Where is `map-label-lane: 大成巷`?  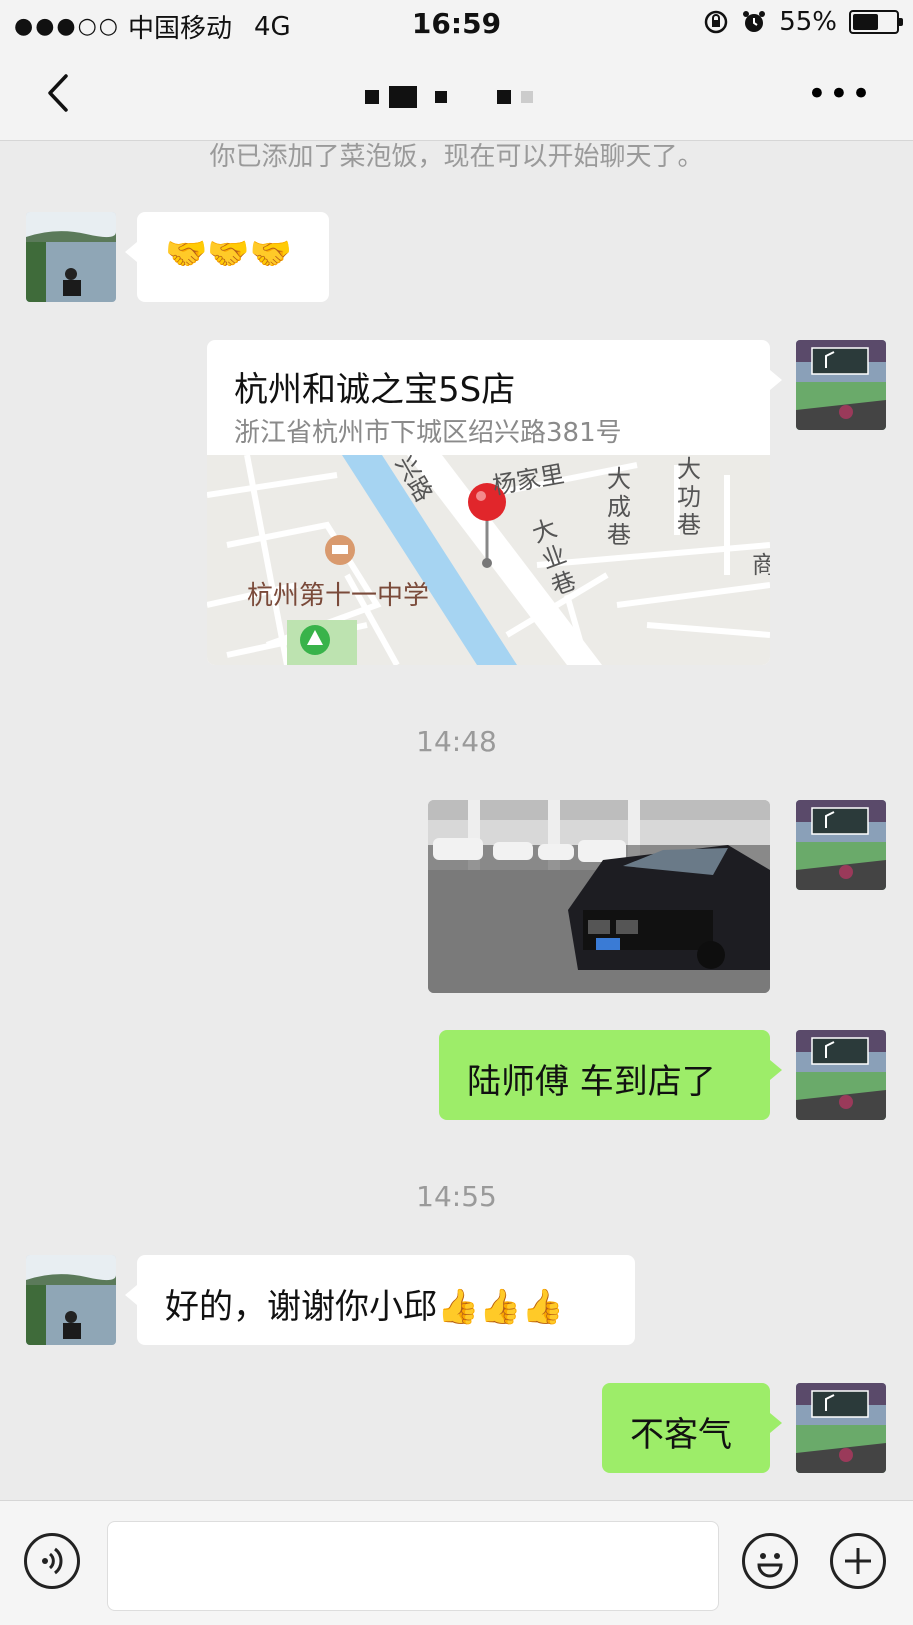
map-label-lane: 大成巷 is located at coordinates (619, 507).